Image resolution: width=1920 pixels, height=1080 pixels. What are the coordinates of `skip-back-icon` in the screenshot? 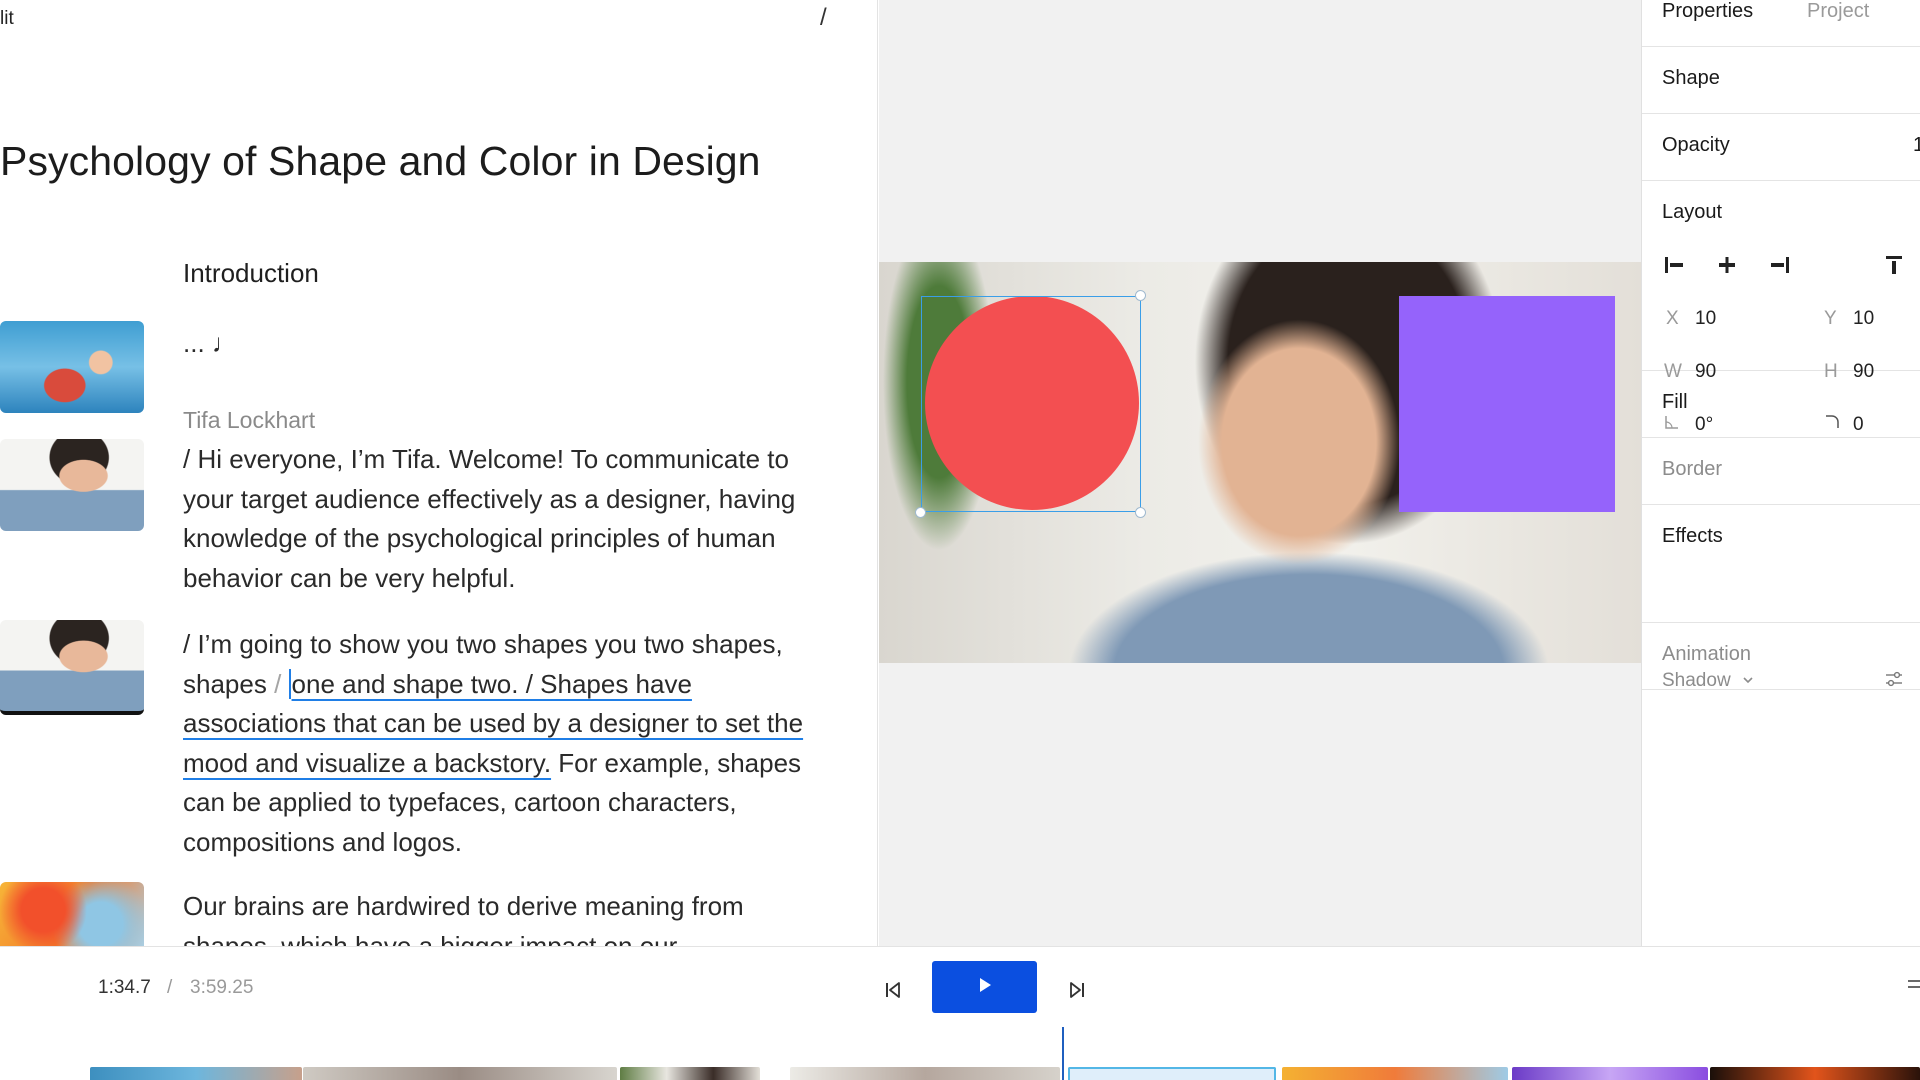 It's located at (893, 990).